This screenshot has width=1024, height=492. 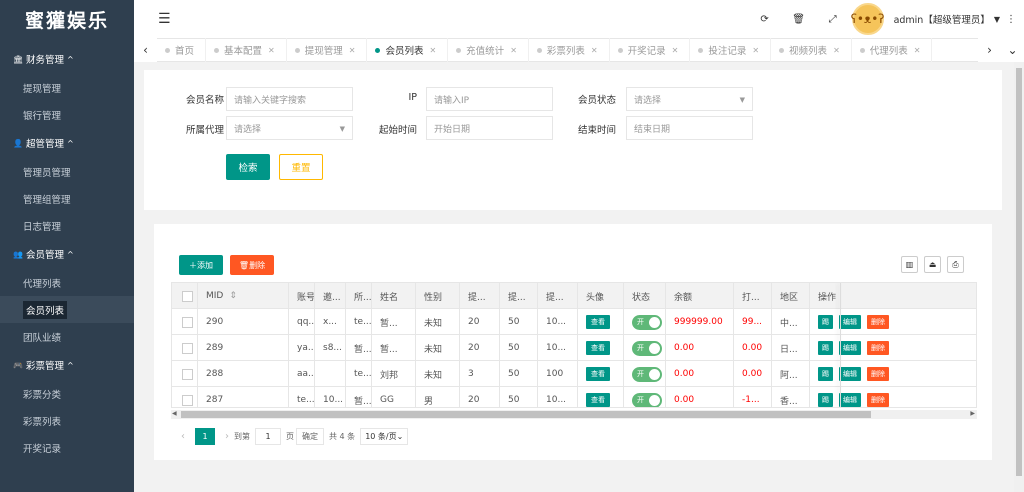 I want to click on tab-item: 投注记录 ✕, so click(x=731, y=50).